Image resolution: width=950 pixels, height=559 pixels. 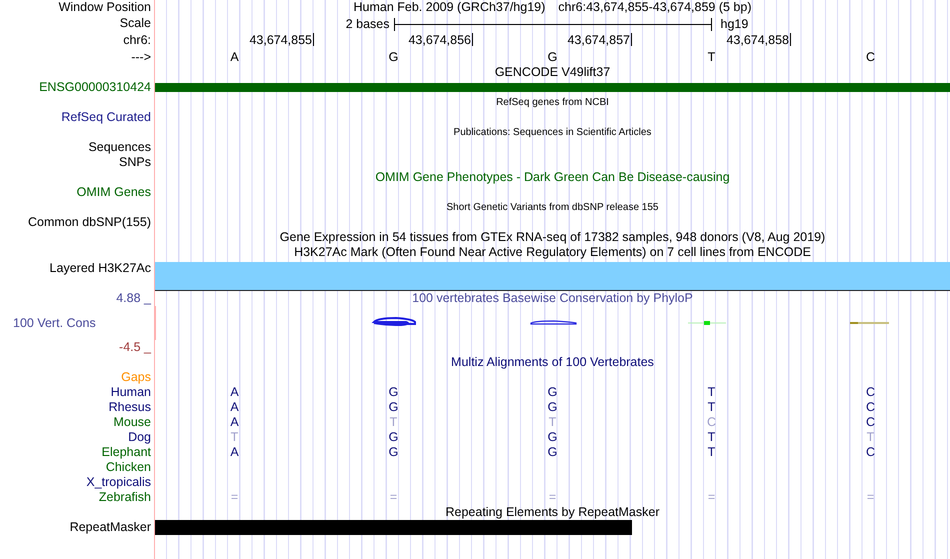 What do you see at coordinates (137, 40) in the screenshot?
I see `track-label: chr6:` at bounding box center [137, 40].